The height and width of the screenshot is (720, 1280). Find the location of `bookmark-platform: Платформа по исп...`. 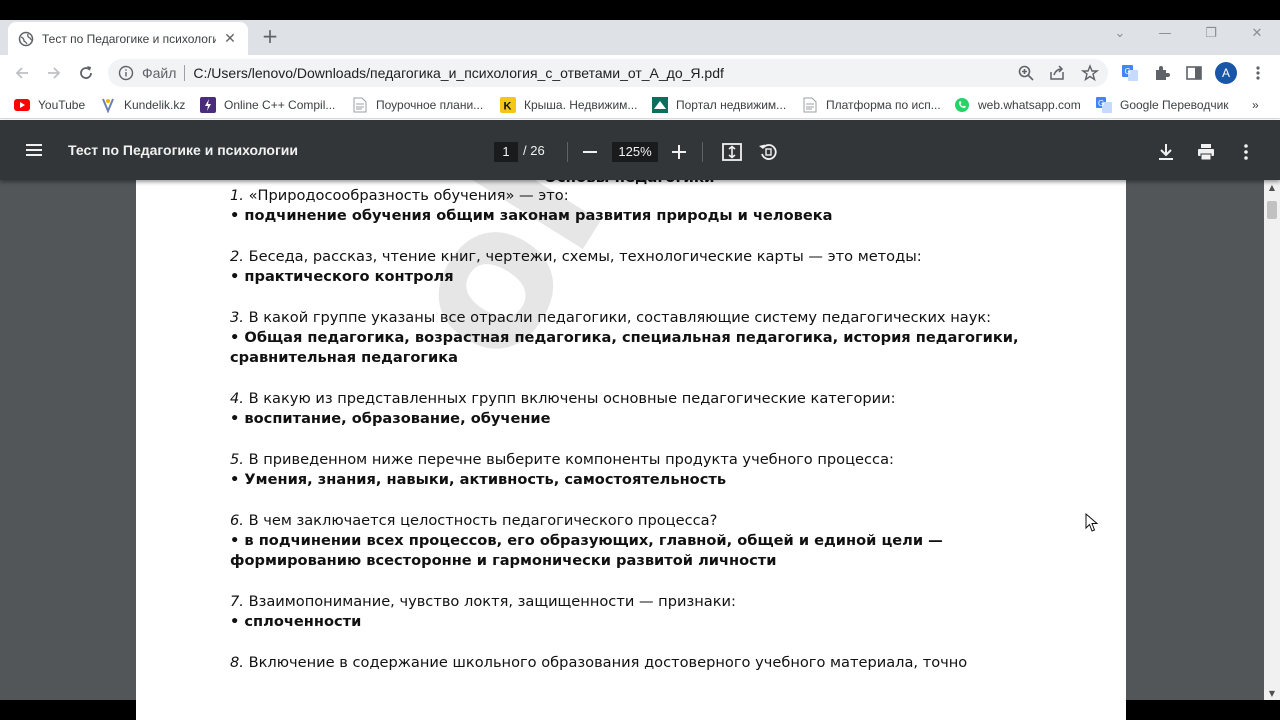

bookmark-platform: Платформа по исп... is located at coordinates (871, 105).